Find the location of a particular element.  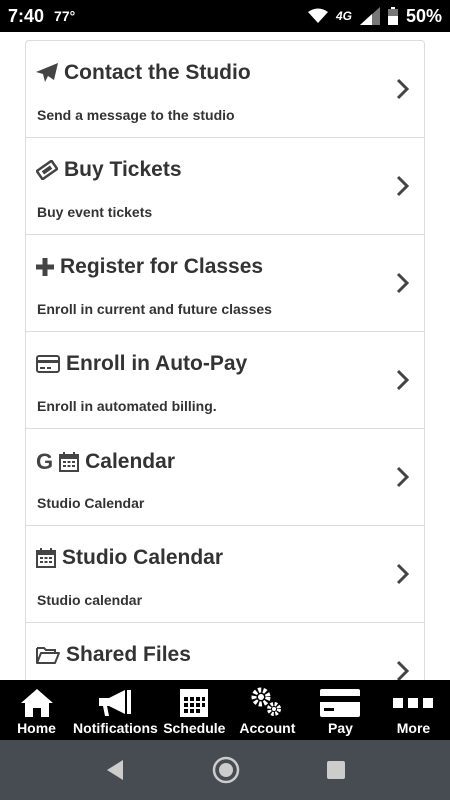

megaphone-icon is located at coordinates (115, 703).